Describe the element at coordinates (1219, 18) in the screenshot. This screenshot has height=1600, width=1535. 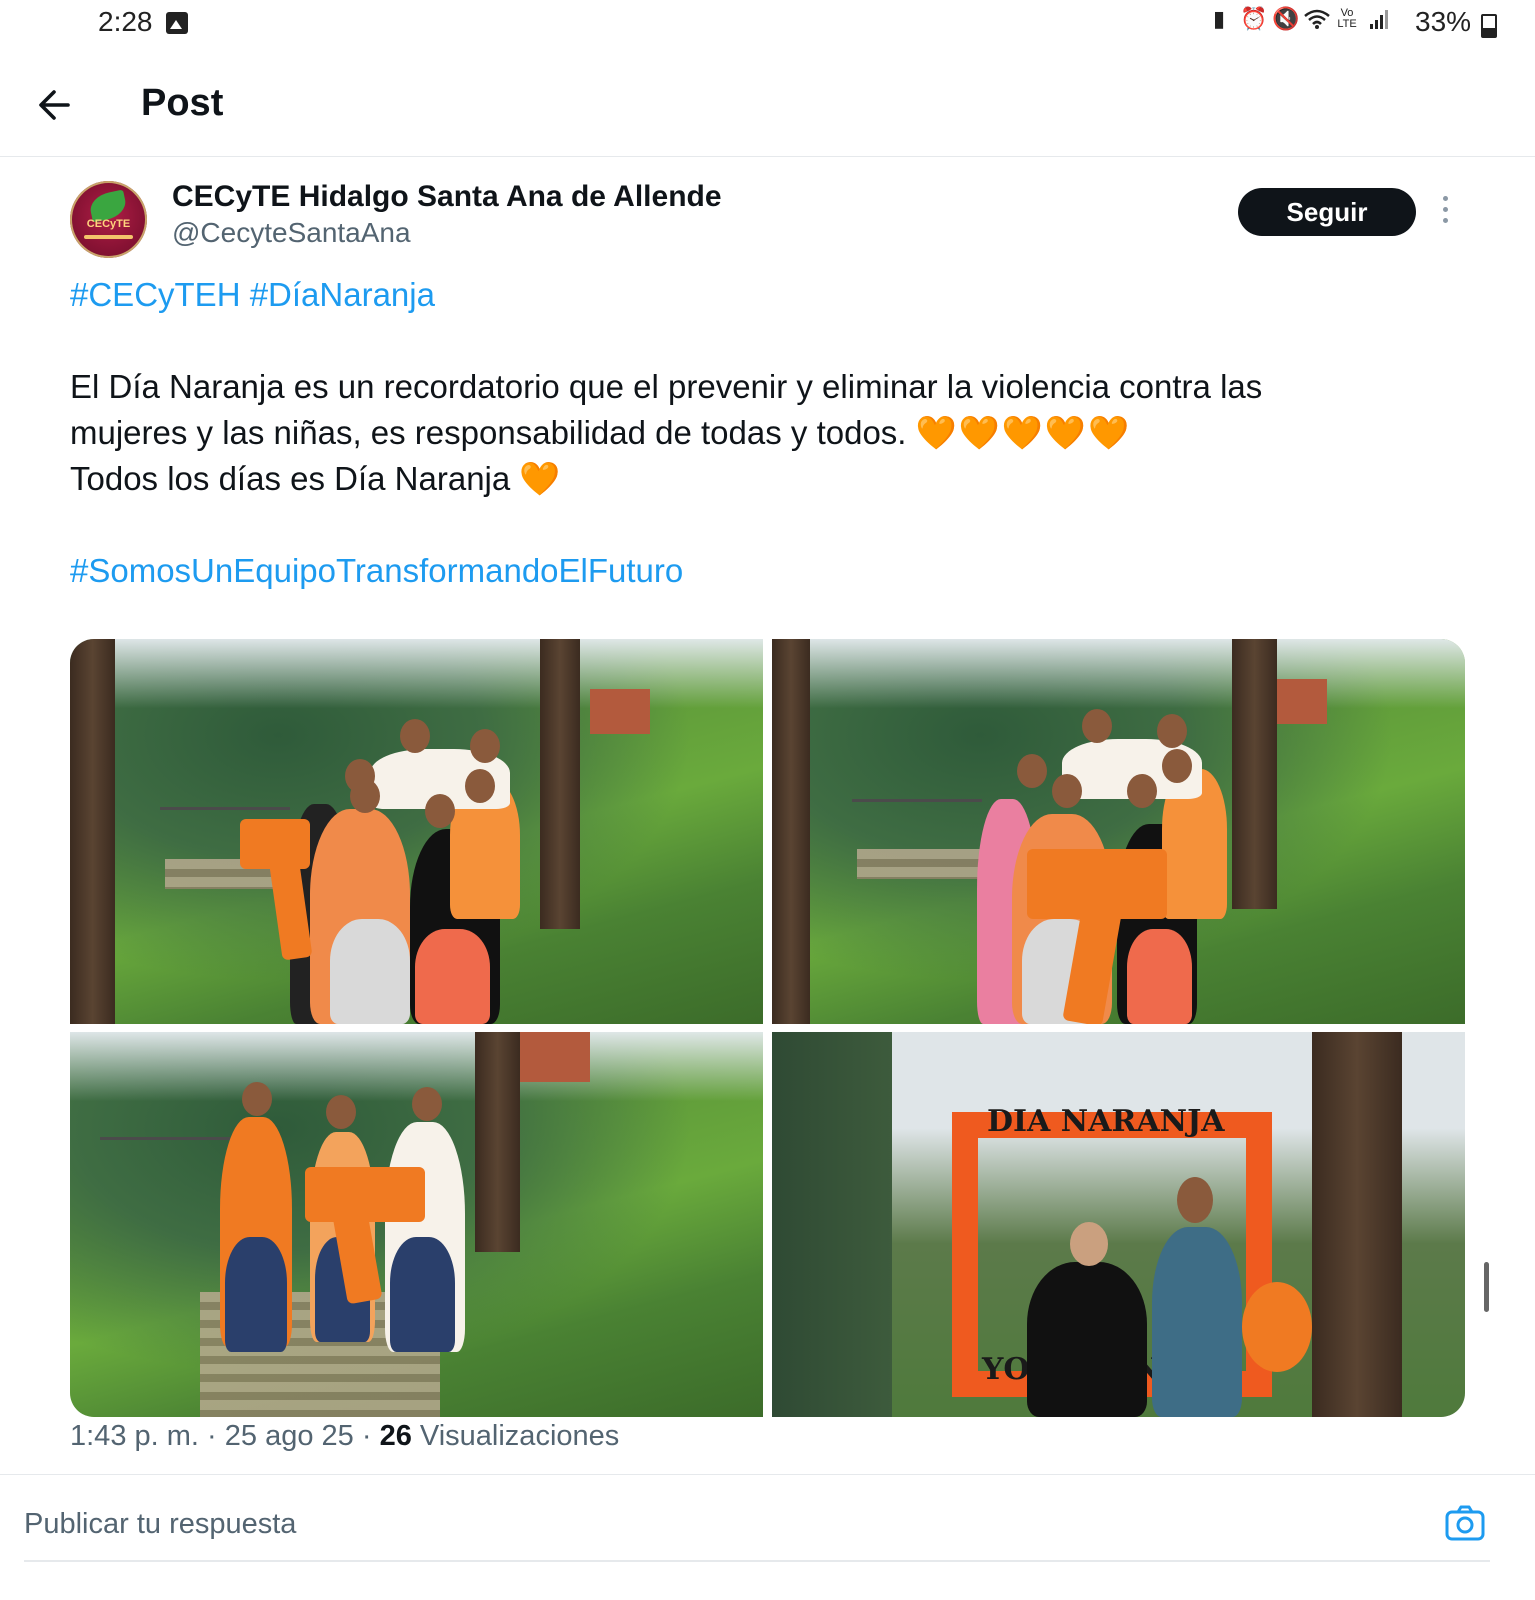
I see `battery-saver-icon: ▮` at that location.